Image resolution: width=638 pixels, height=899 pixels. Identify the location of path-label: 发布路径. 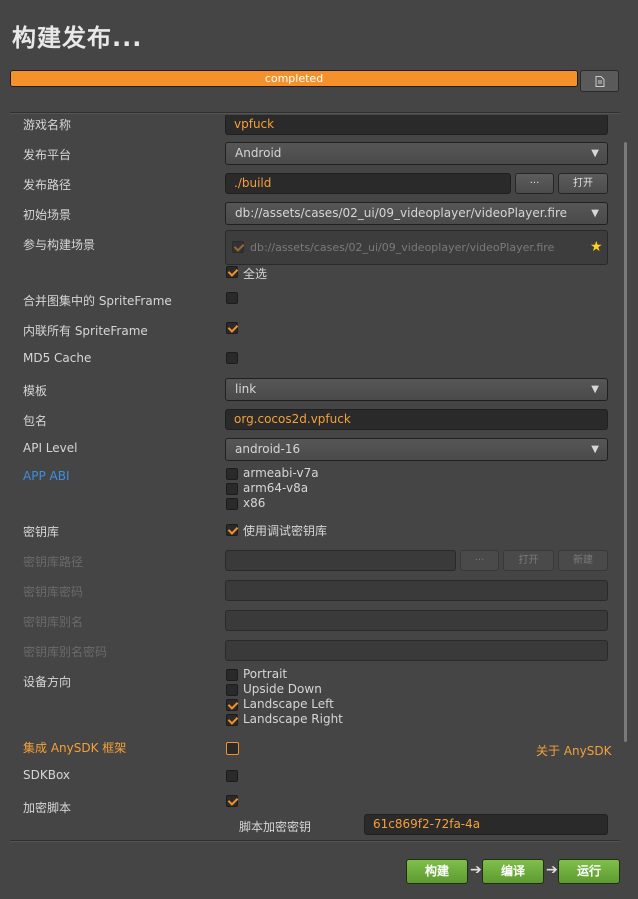
(47, 185).